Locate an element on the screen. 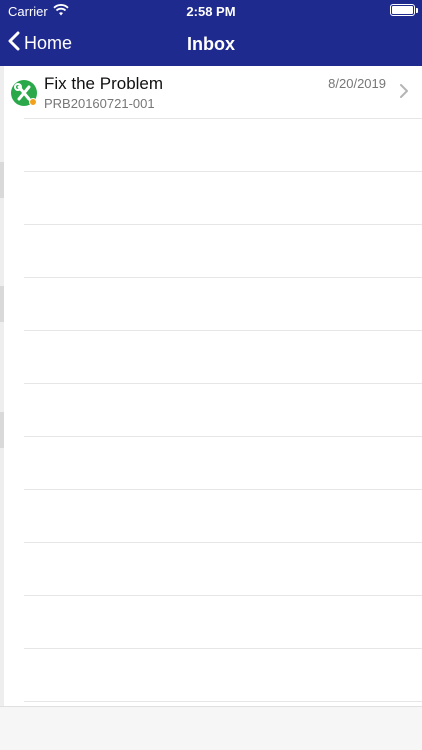  inbox-item-date: 8/20/2019 is located at coordinates (357, 83).